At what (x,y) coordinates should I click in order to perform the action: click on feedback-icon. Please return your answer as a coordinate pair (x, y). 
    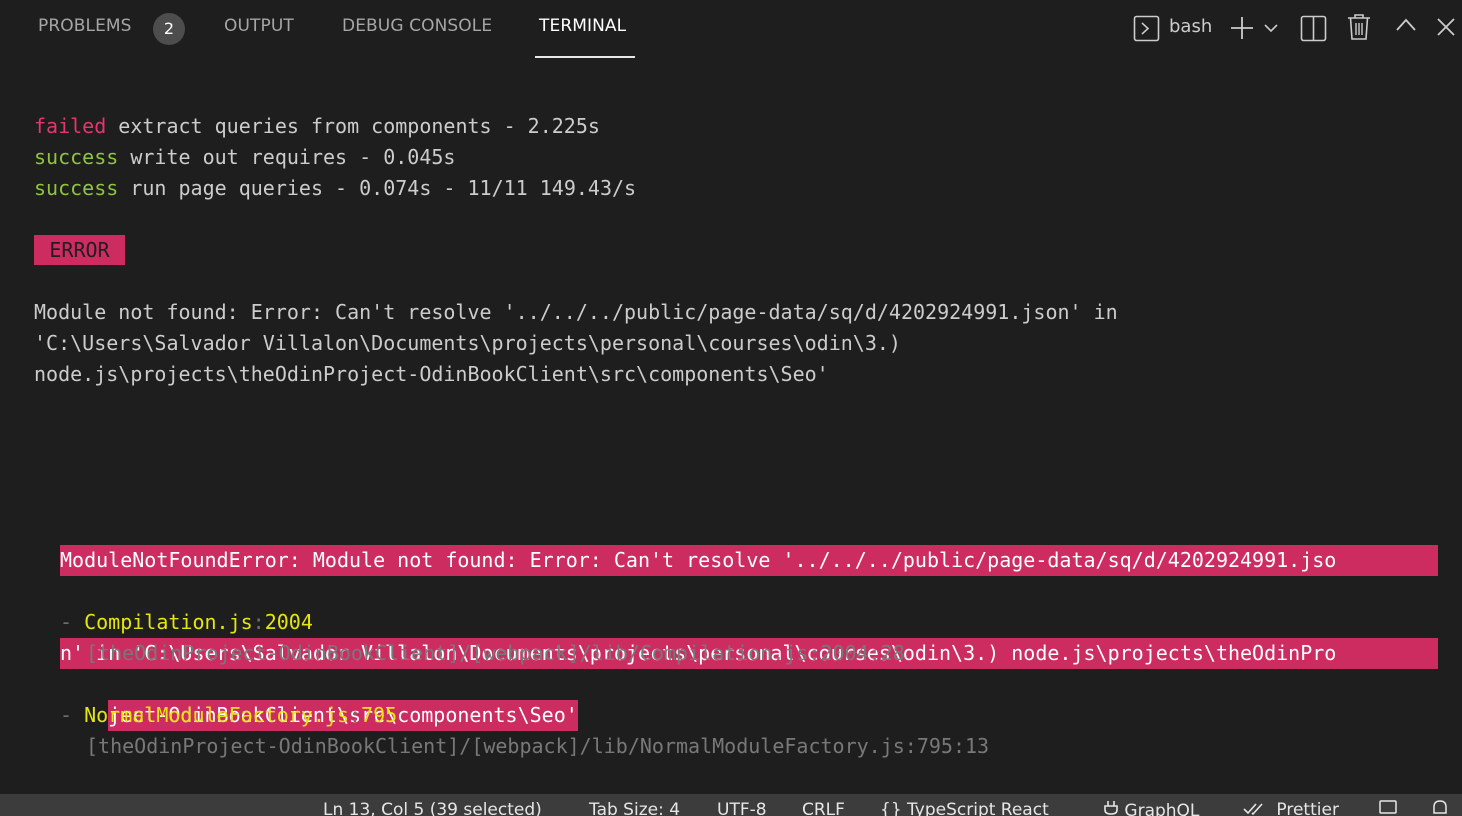
    Looking at the image, I should click on (1388, 807).